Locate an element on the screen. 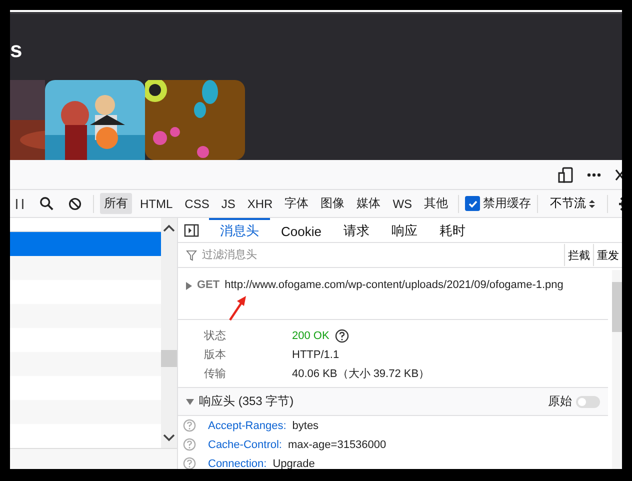 This screenshot has width=632, height=481. filter-type-button: HTML is located at coordinates (156, 203).